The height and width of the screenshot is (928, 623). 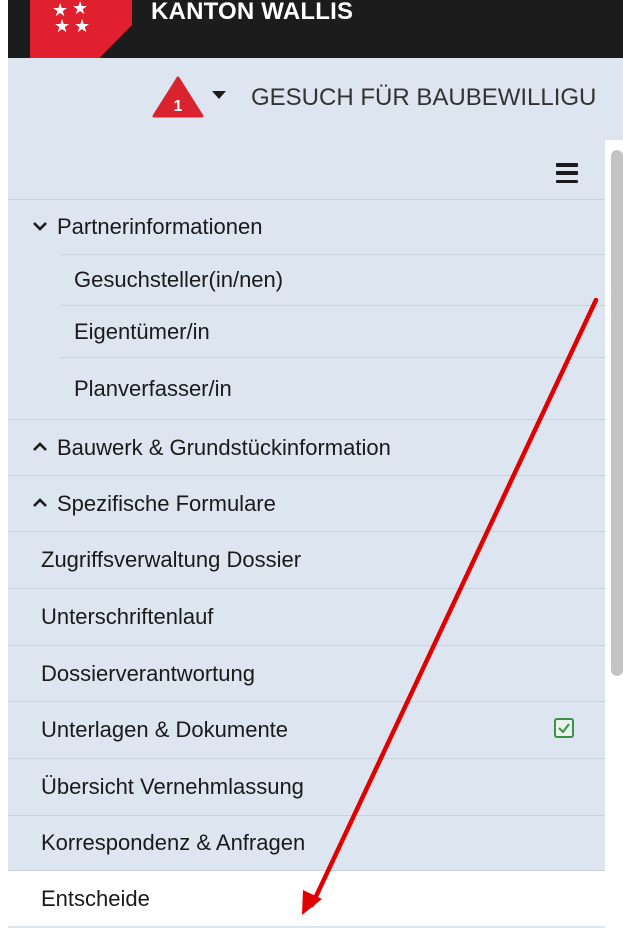 What do you see at coordinates (252, 12) in the screenshot?
I see `app-title: KANTON WALLIS` at bounding box center [252, 12].